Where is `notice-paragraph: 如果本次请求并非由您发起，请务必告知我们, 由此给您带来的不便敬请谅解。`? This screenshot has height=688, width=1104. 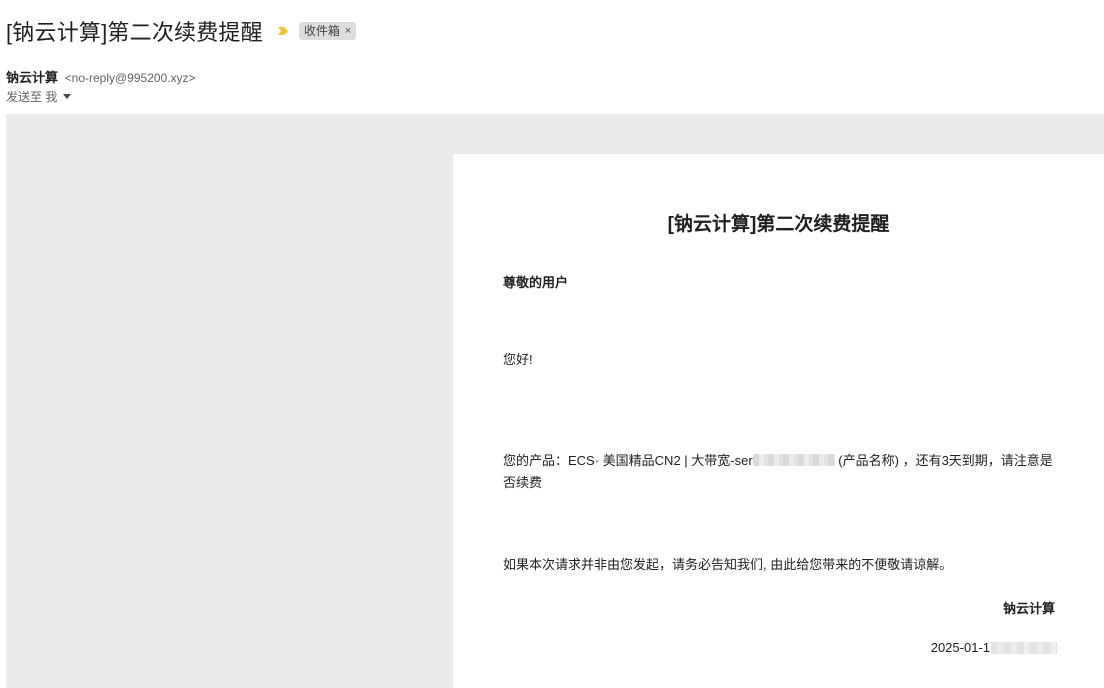 notice-paragraph: 如果本次请求并非由您发起，请务必告知我们, 由此给您带来的不便敬请谅解。 is located at coordinates (728, 564).